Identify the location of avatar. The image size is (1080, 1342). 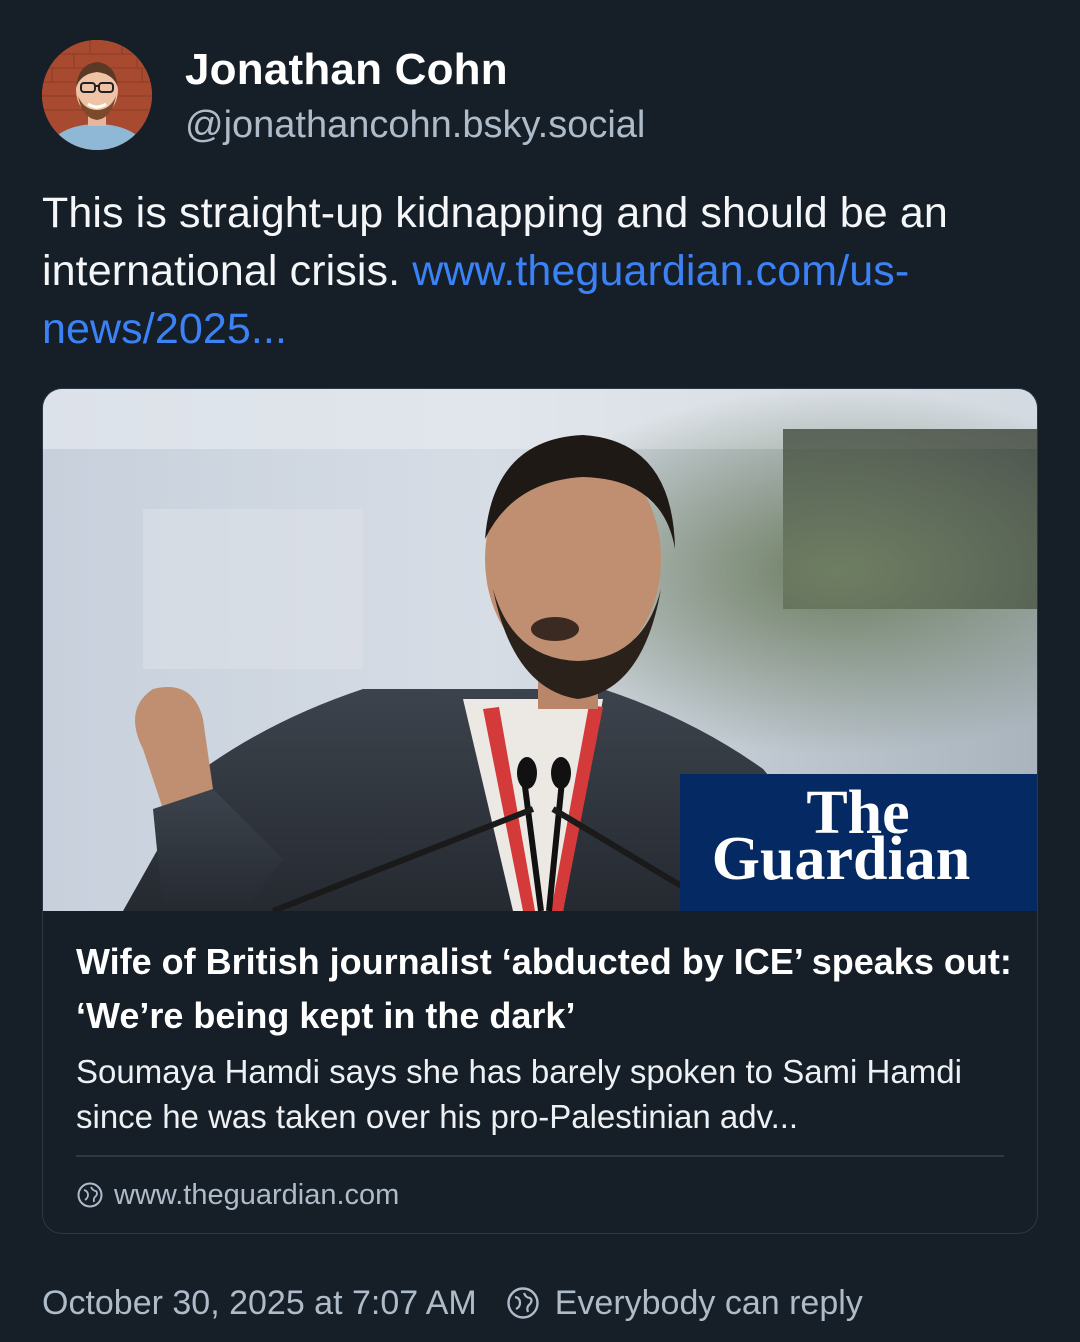
(97, 95).